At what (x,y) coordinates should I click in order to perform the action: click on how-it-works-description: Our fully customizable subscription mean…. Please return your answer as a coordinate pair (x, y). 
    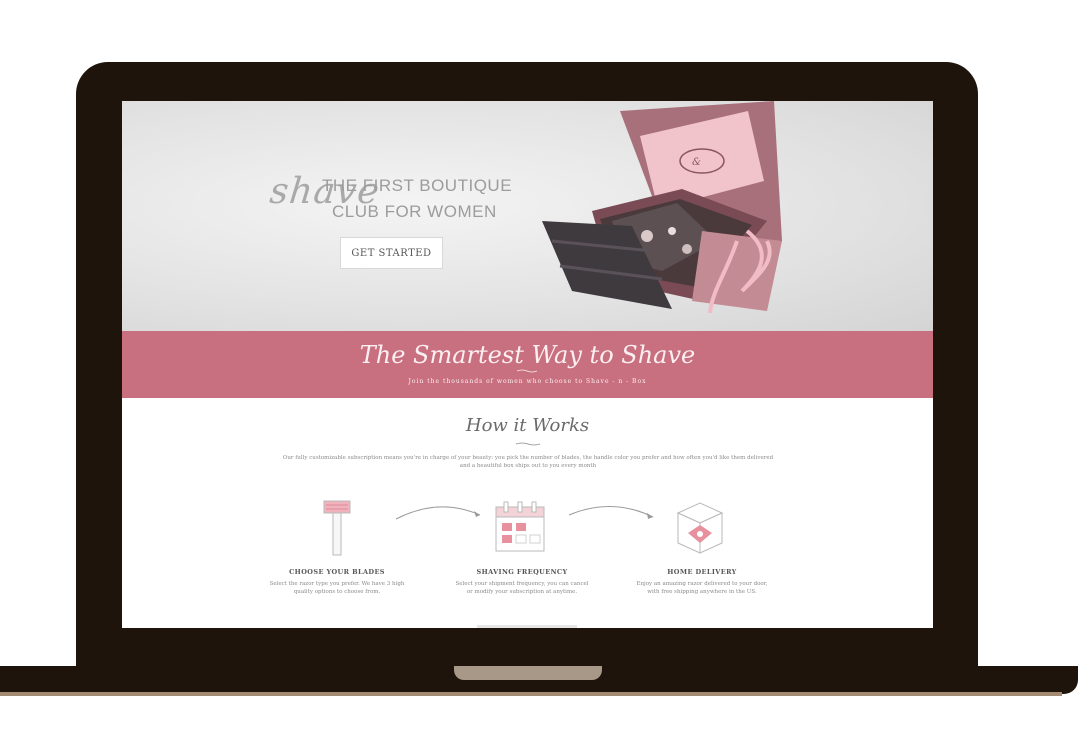
    Looking at the image, I should click on (528, 462).